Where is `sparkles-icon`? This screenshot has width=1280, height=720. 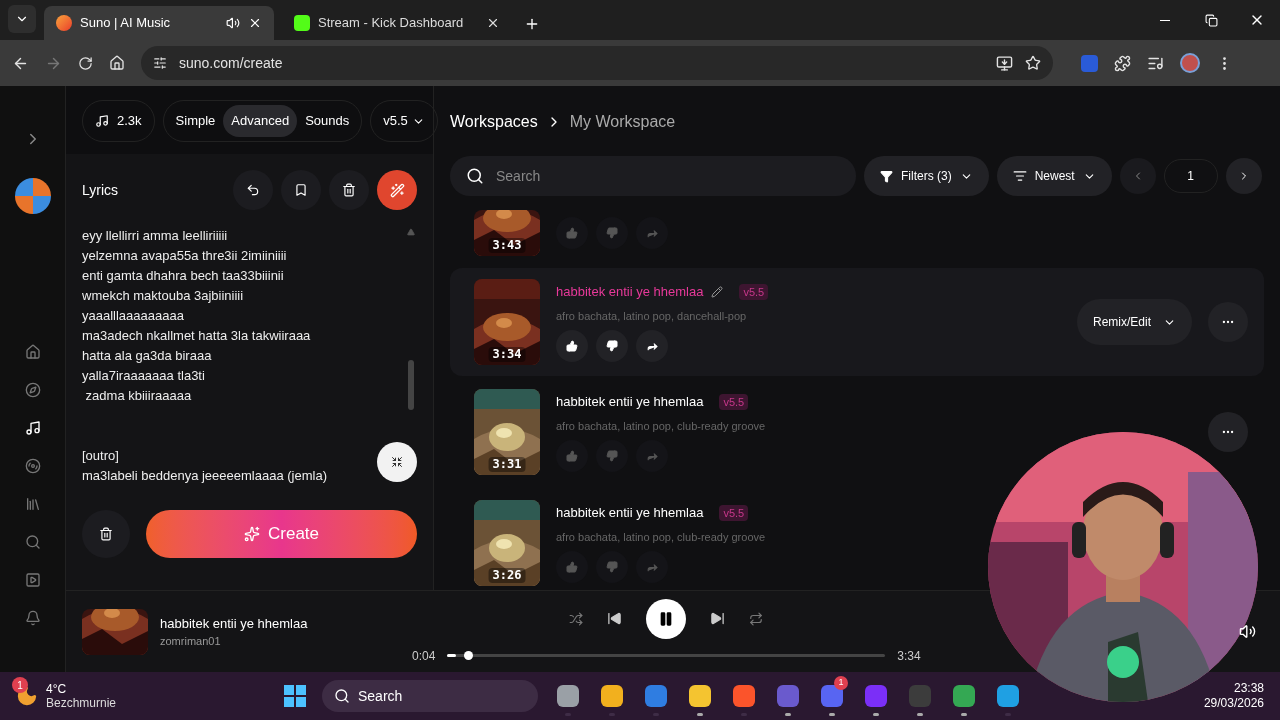
sparkles-icon is located at coordinates (252, 534).